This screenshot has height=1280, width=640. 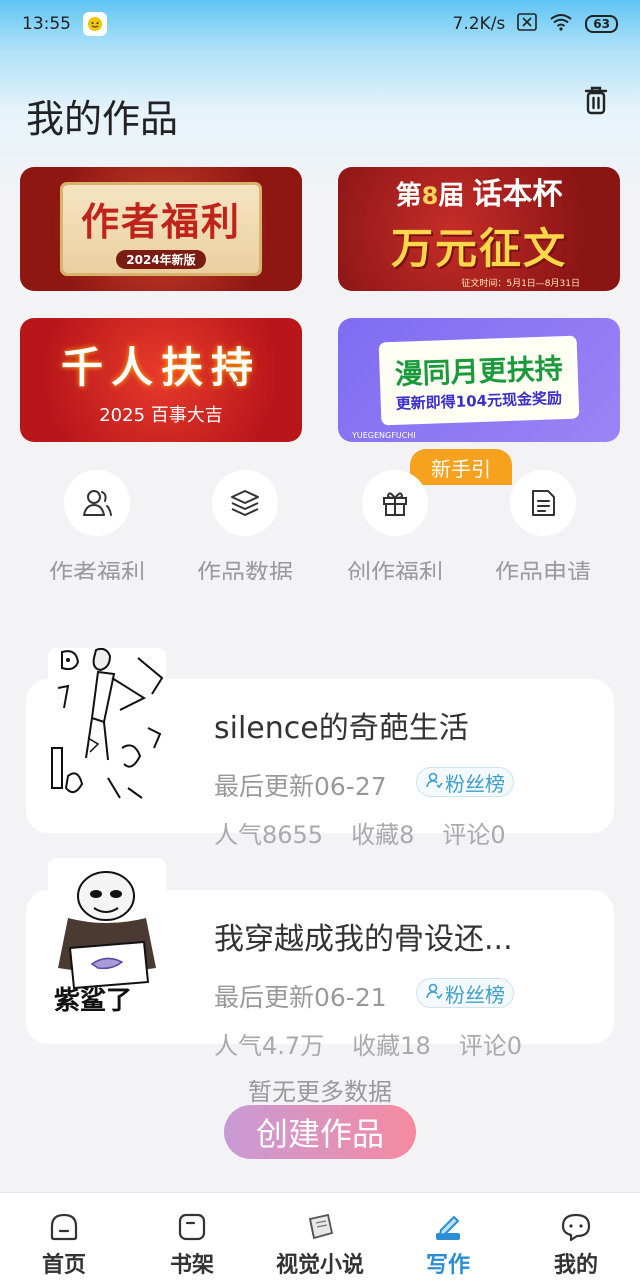 What do you see at coordinates (300, 786) in the screenshot?
I see `work-updated: 最后更新06-27` at bounding box center [300, 786].